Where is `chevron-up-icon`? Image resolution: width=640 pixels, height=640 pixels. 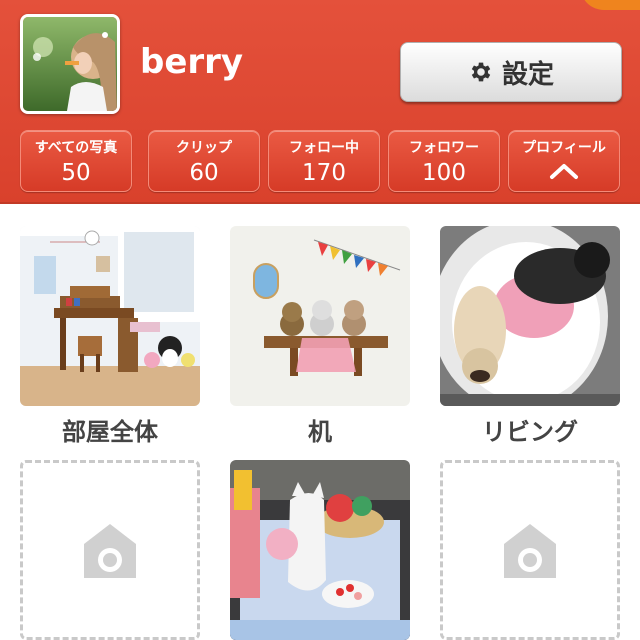
chevron-up-icon is located at coordinates (564, 171).